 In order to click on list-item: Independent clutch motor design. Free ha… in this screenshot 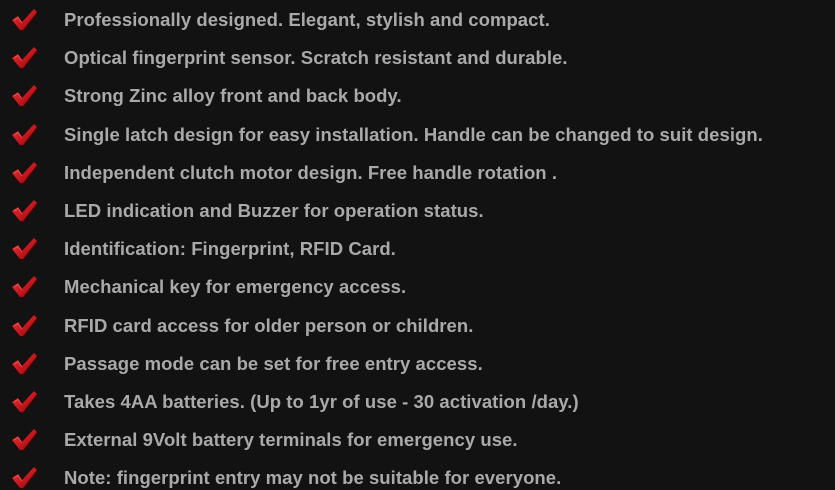, I will do `click(417, 173)`.